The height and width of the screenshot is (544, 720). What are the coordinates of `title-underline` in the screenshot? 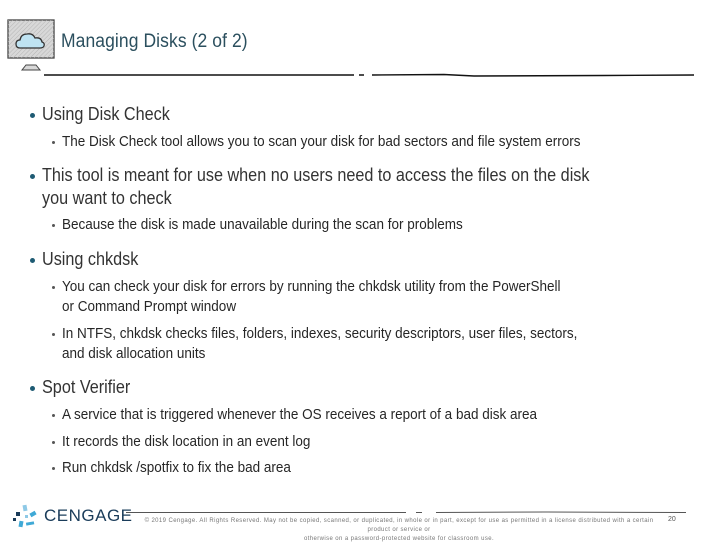 It's located at (369, 75).